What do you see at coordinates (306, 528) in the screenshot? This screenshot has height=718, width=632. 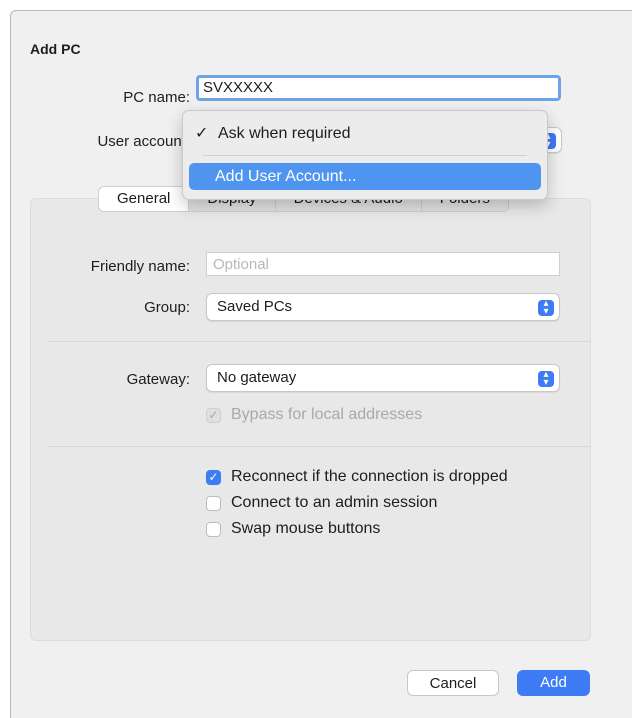 I see `swap-mouse-label: Swap mouse buttons` at bounding box center [306, 528].